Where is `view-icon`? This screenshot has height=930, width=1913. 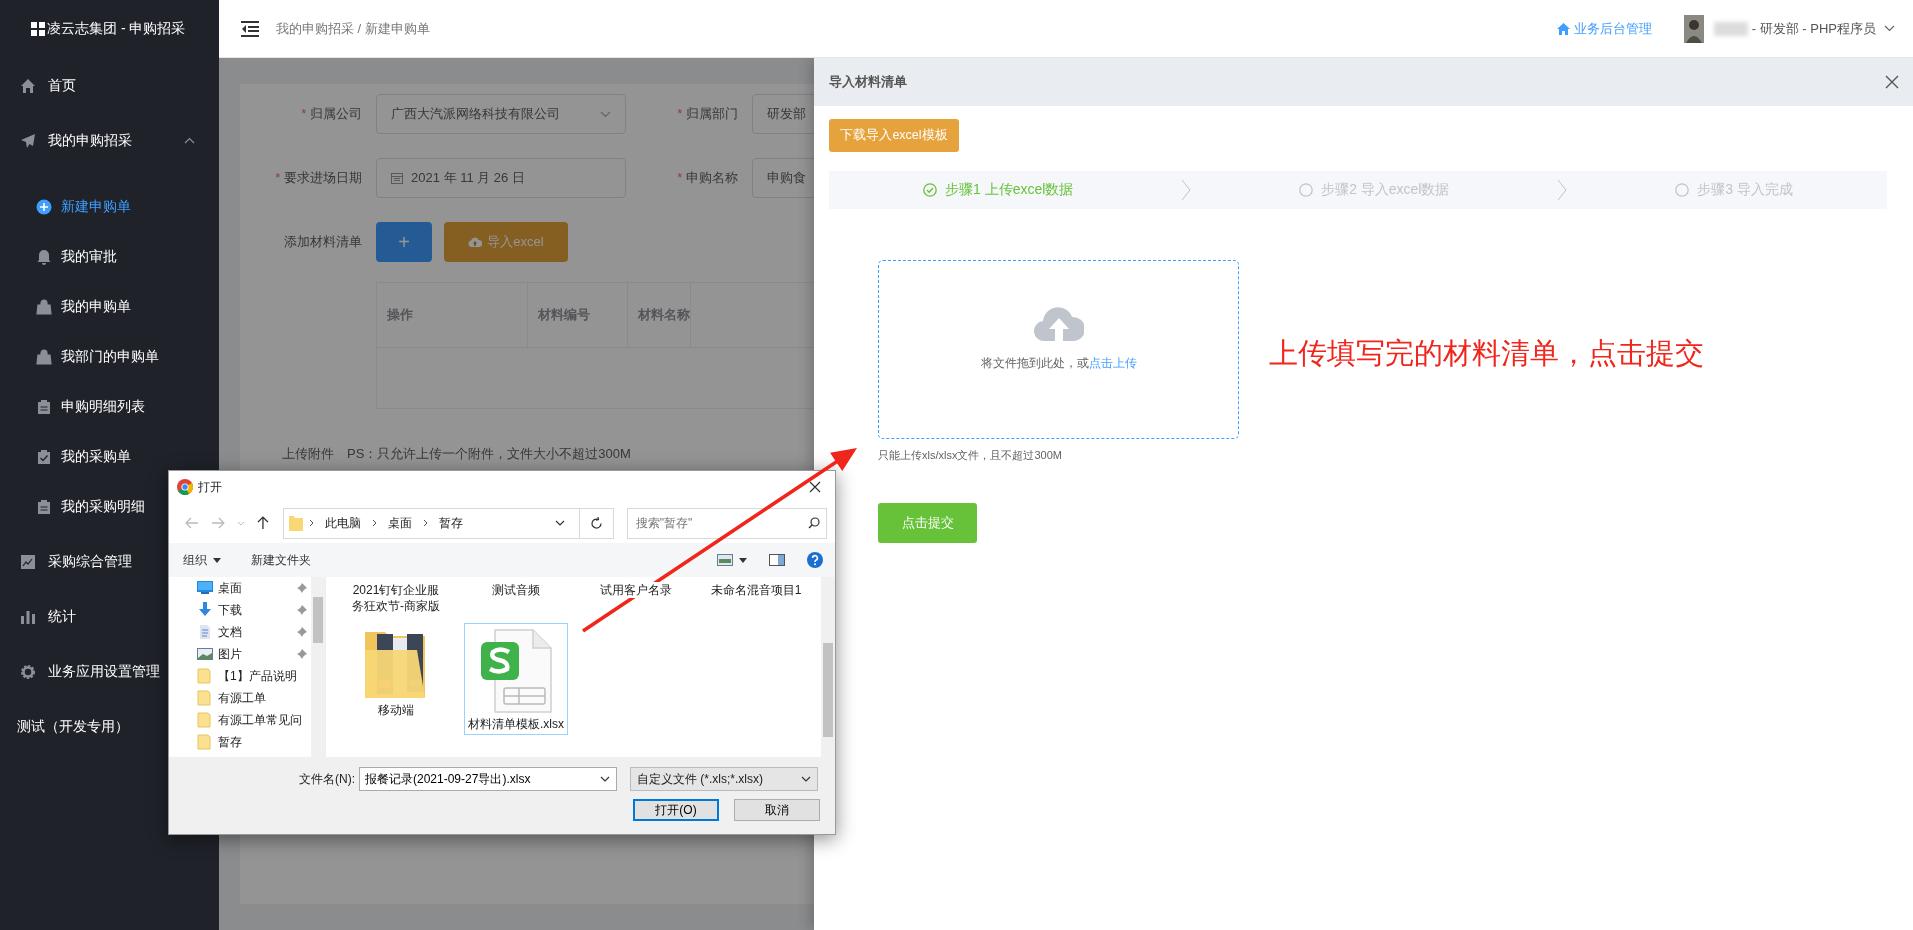 view-icon is located at coordinates (725, 560).